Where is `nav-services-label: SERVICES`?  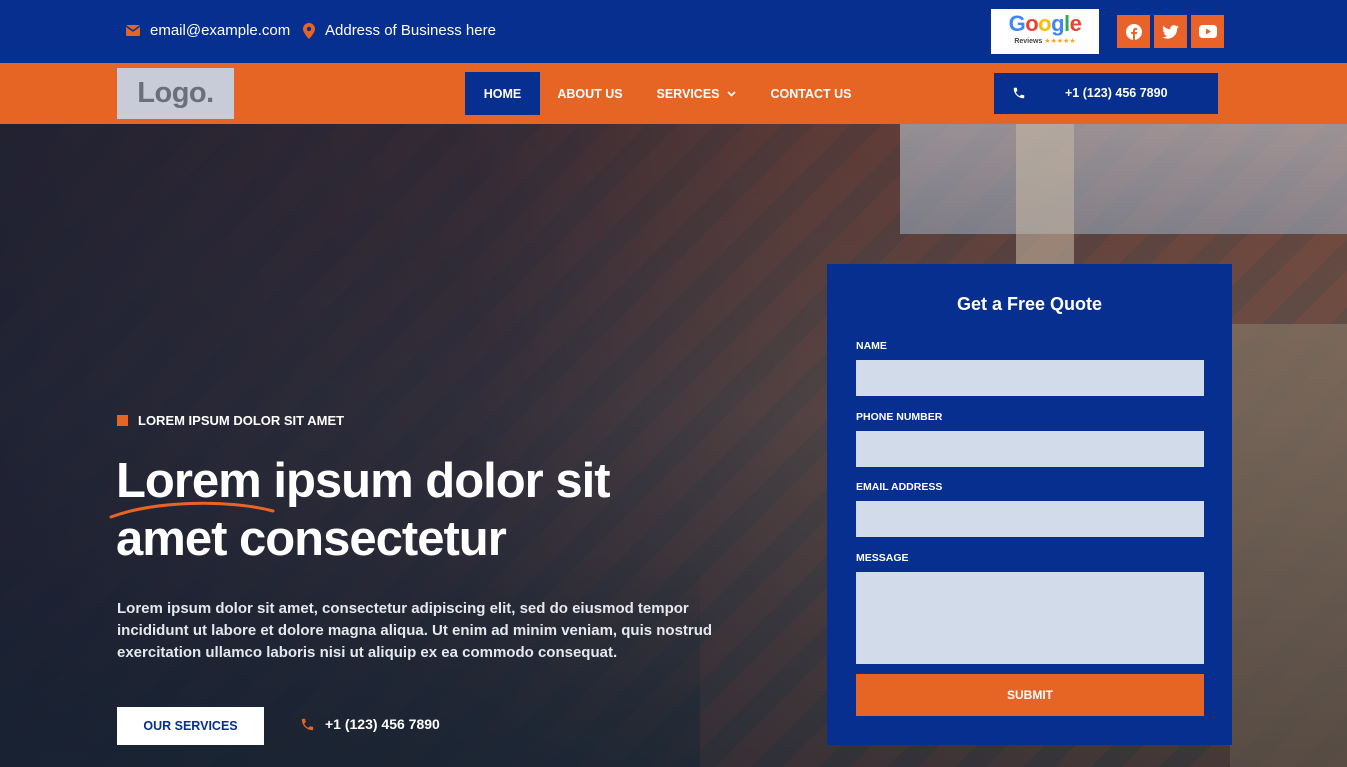 nav-services-label: SERVICES is located at coordinates (688, 93).